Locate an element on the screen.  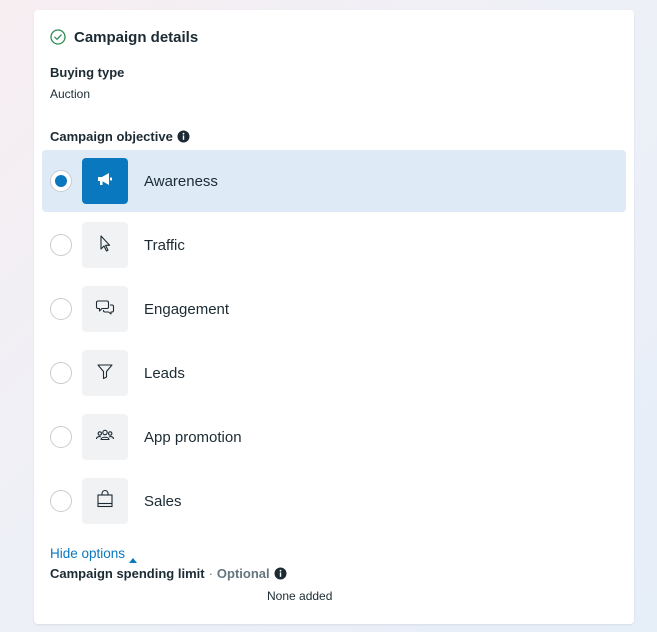
campaign-objective-label: Campaign objective is located at coordinates (111, 136).